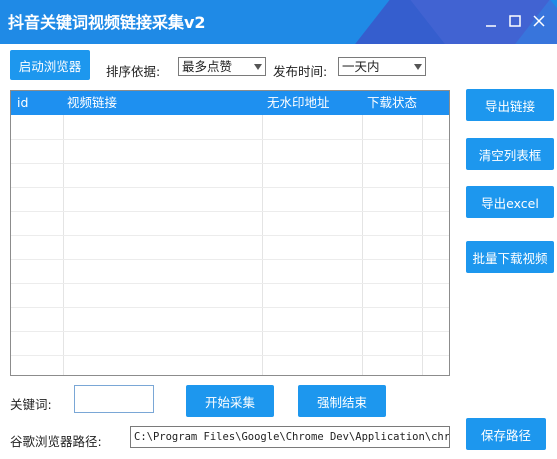 This screenshot has width=557, height=459. I want to click on keyword-label: 关键词:, so click(31, 404).